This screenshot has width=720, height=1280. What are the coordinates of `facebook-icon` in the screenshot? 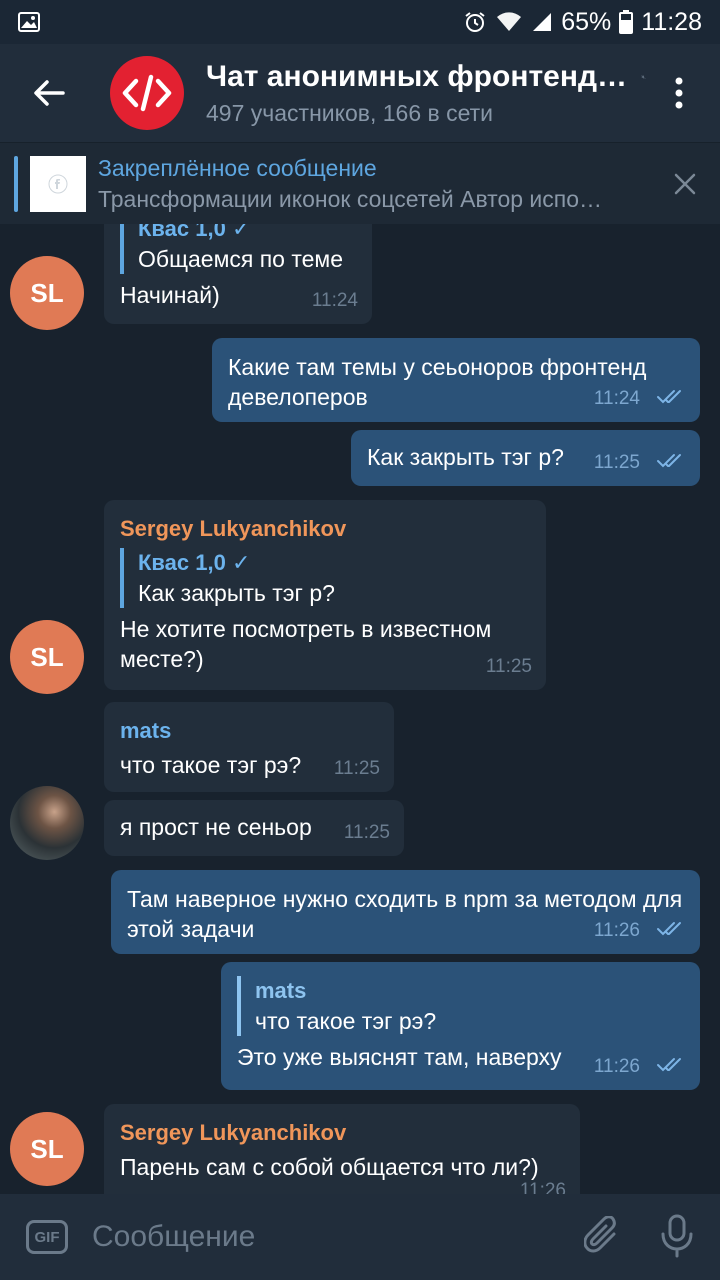 It's located at (58, 183).